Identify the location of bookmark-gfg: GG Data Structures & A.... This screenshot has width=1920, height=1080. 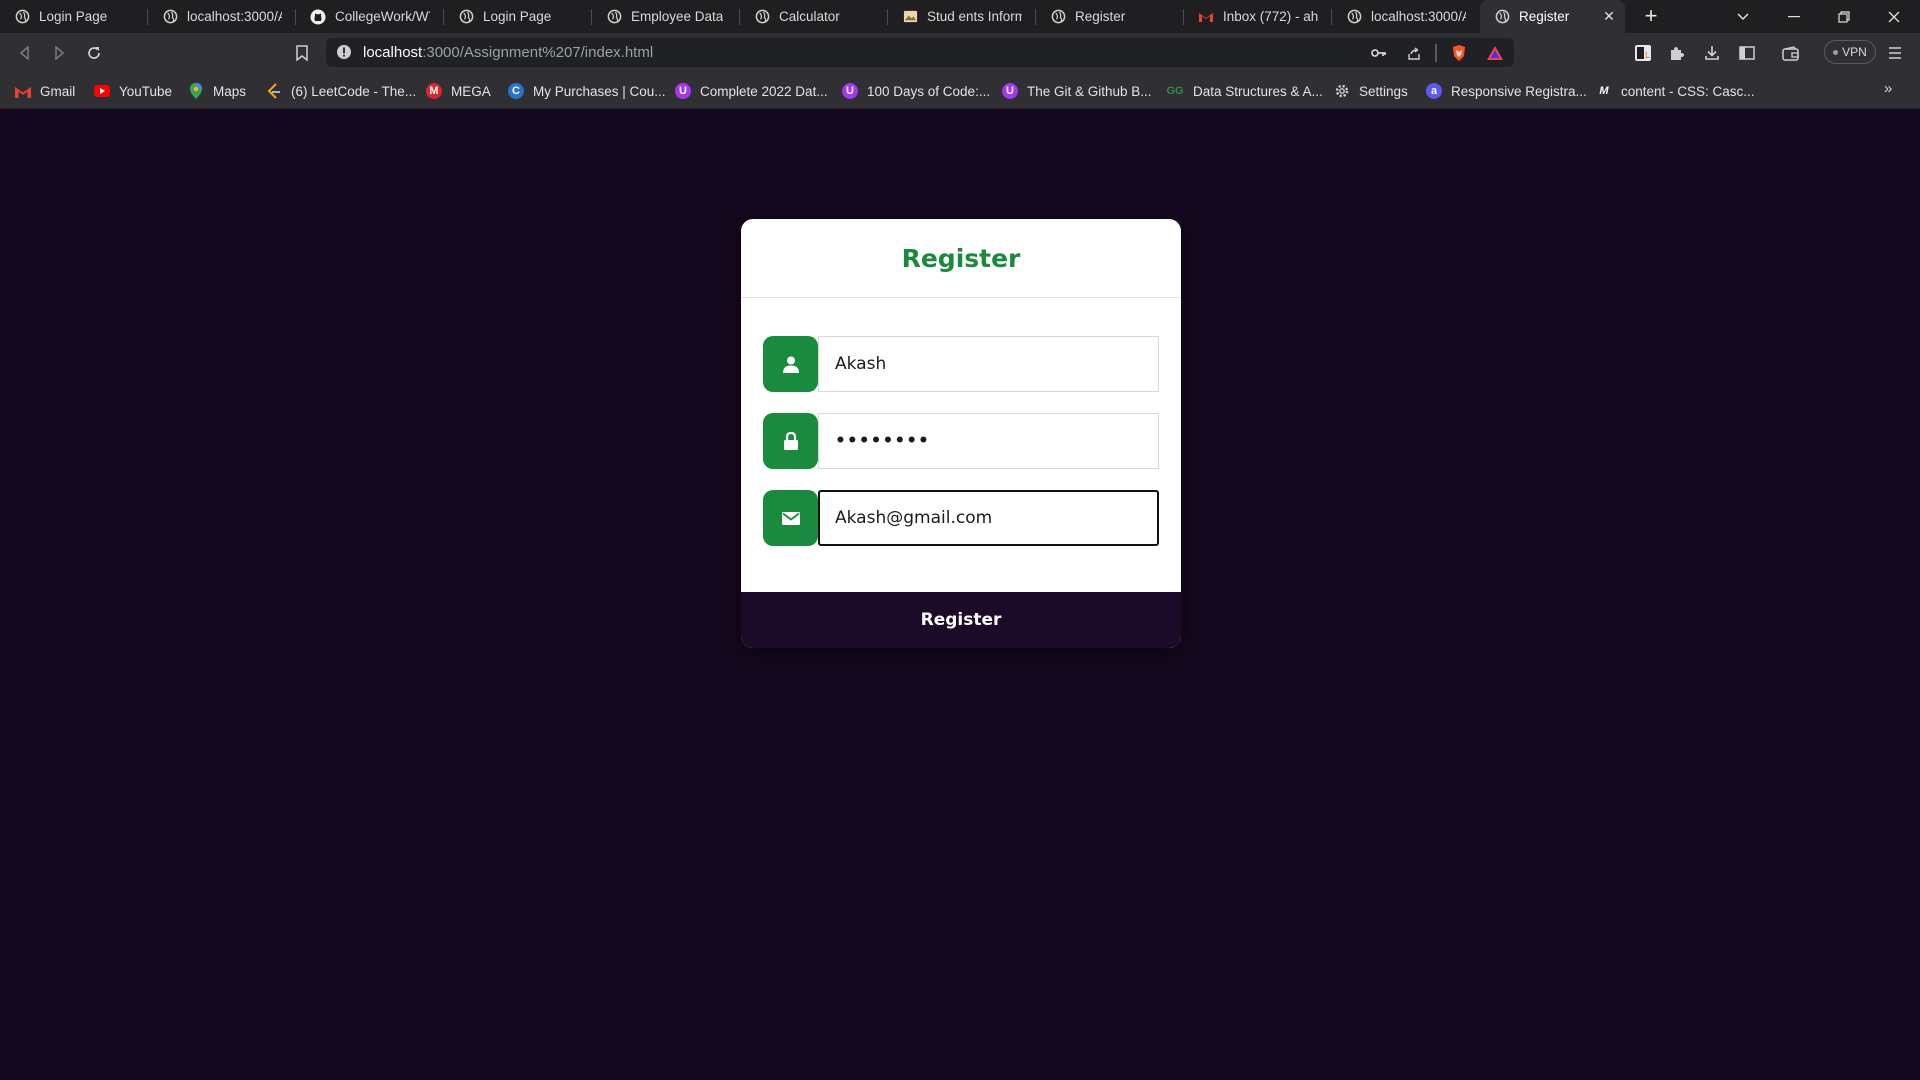
(1244, 91).